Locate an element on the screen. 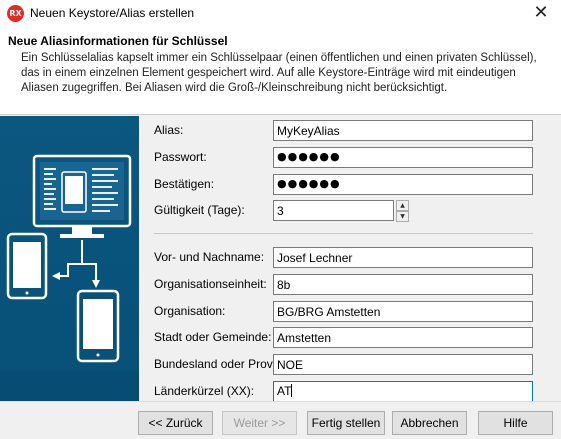 This screenshot has height=439, width=561. password-row: Passwort: ●●●●●● is located at coordinates (344, 157).